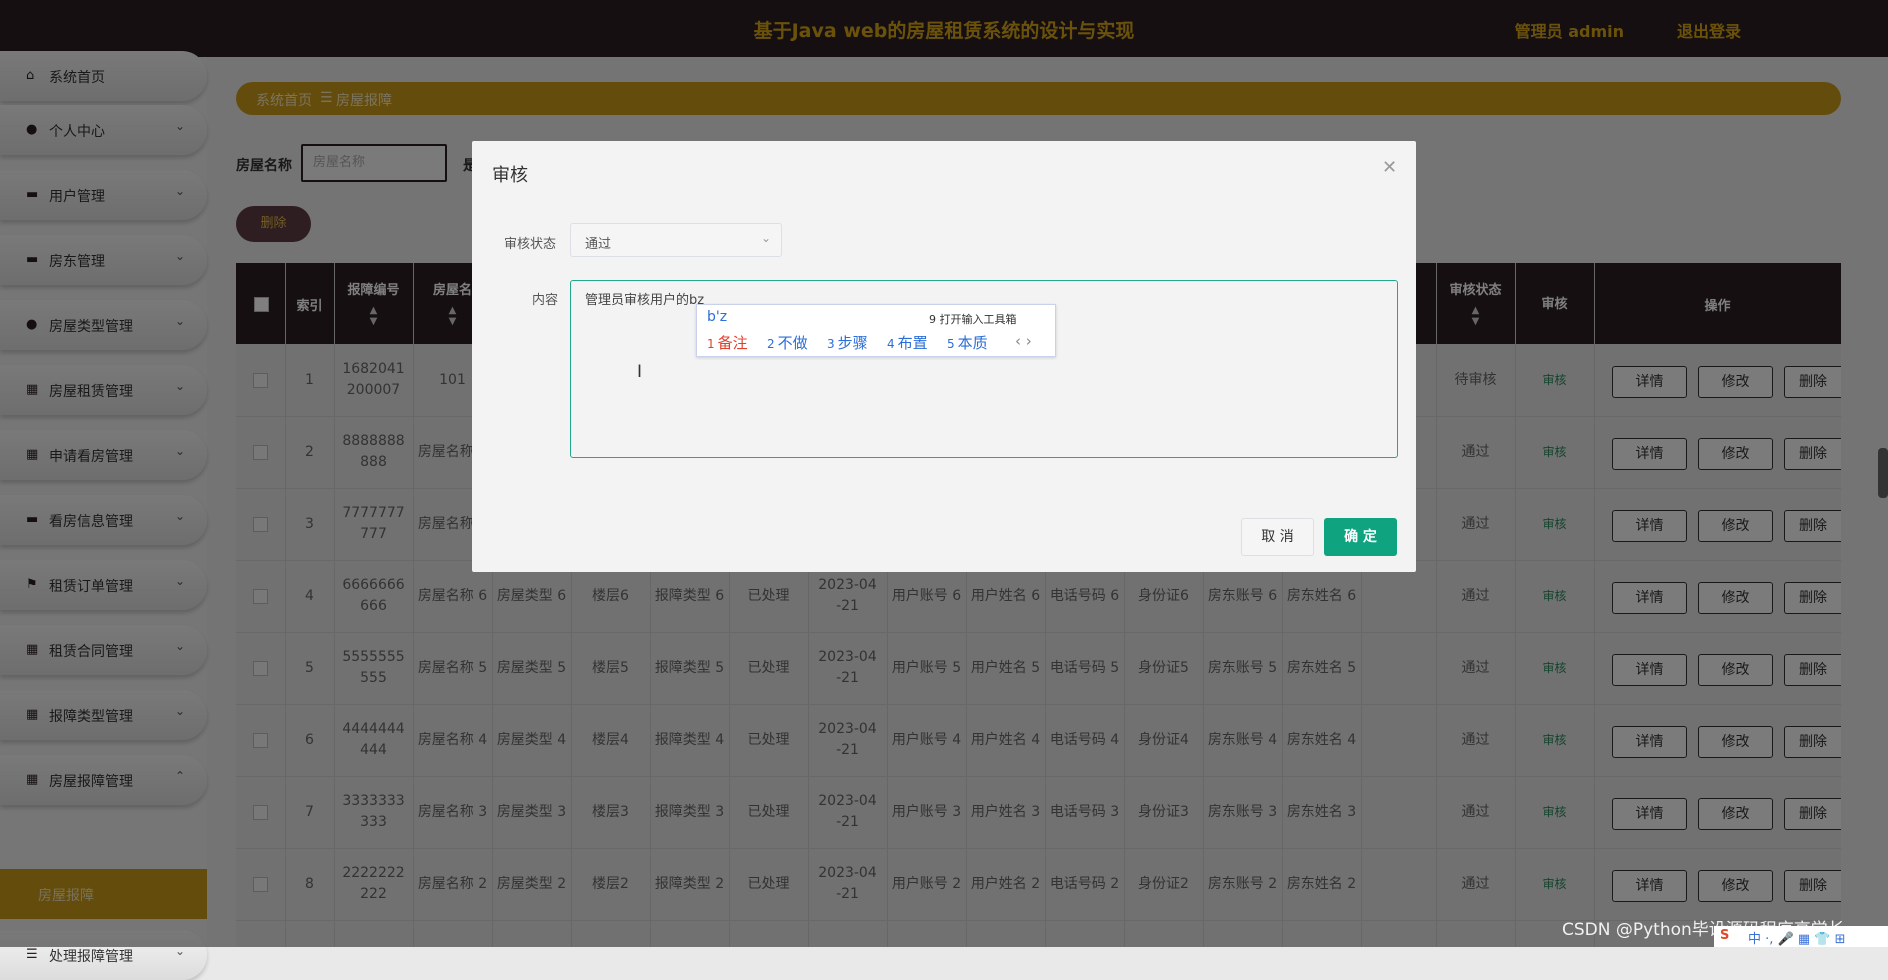 The image size is (1888, 980). I want to click on close-icon: ✕, so click(1389, 167).